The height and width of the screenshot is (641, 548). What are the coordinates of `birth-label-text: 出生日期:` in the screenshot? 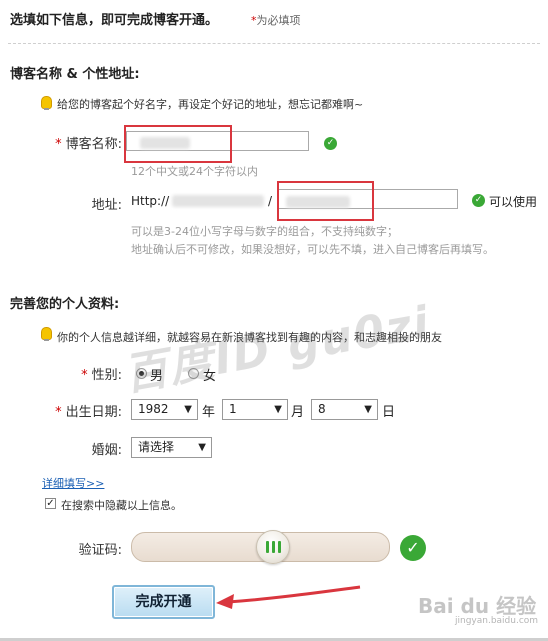 It's located at (93, 412).